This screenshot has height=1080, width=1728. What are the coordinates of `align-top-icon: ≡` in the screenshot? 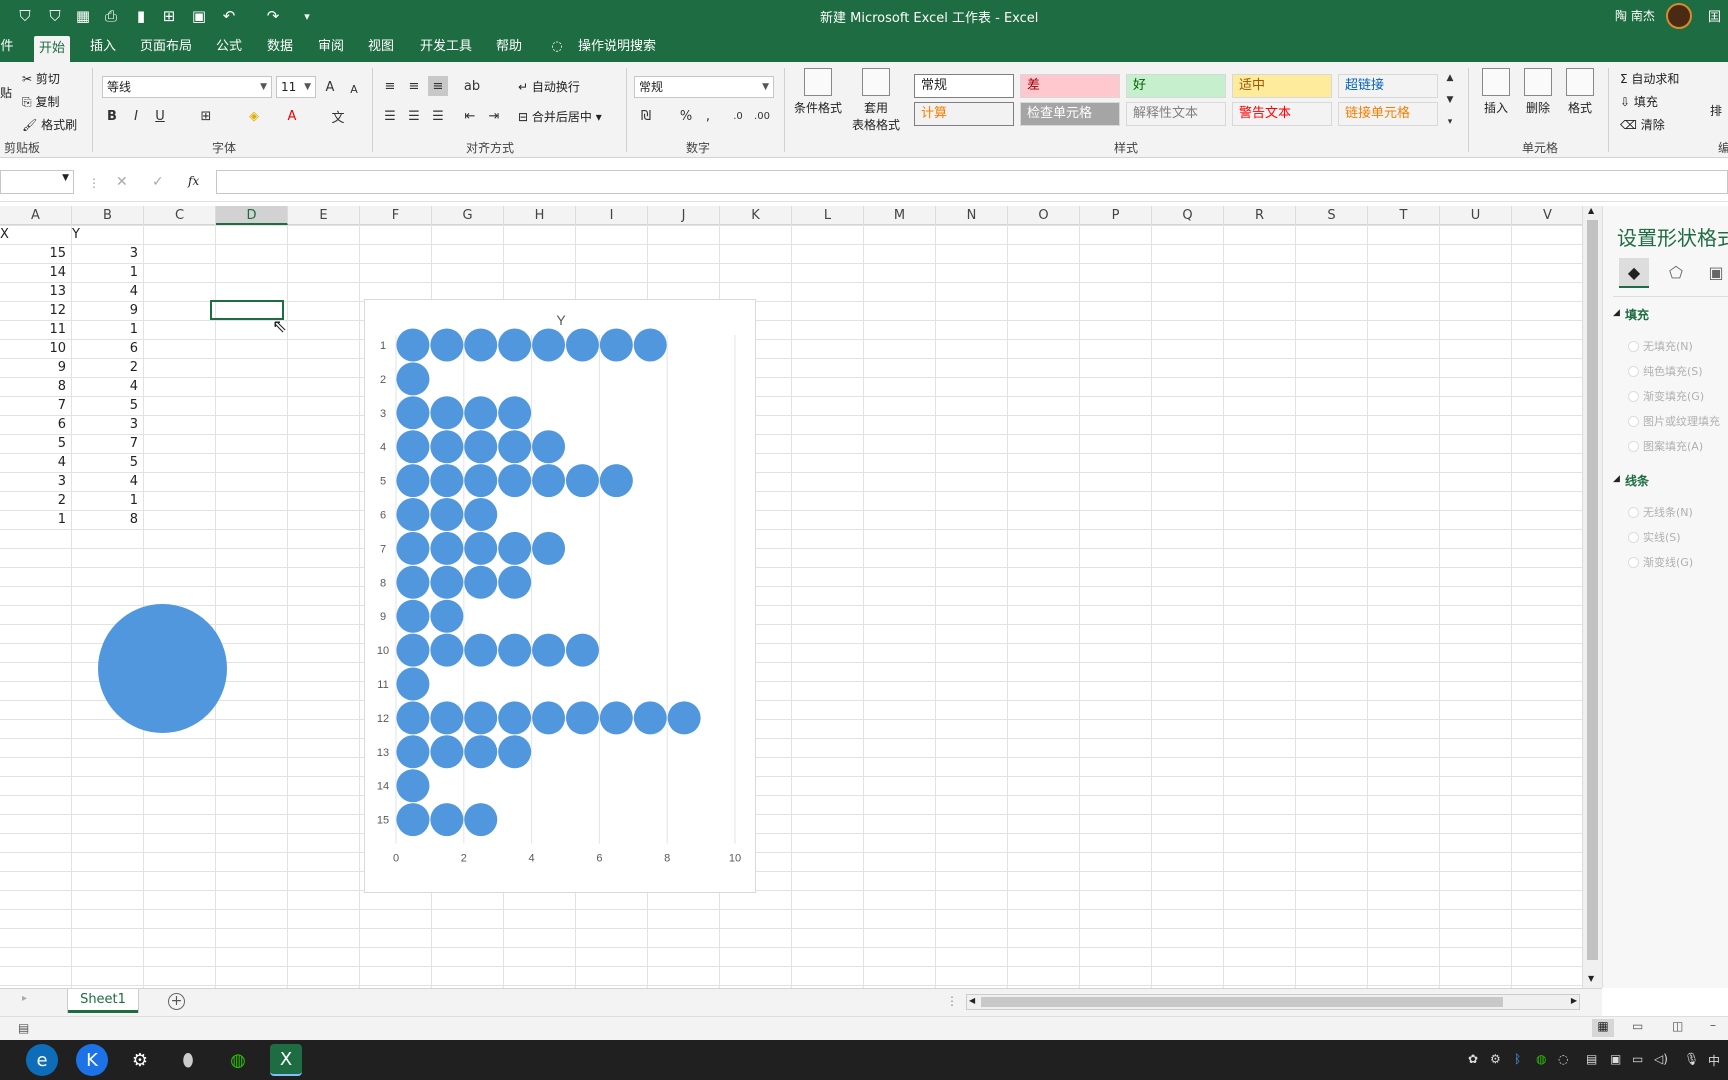 It's located at (390, 86).